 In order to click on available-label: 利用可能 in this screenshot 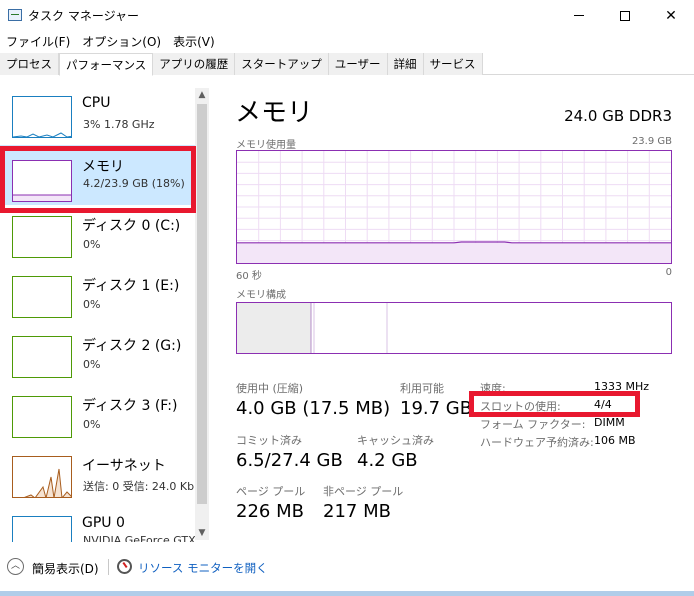, I will do `click(422, 388)`.